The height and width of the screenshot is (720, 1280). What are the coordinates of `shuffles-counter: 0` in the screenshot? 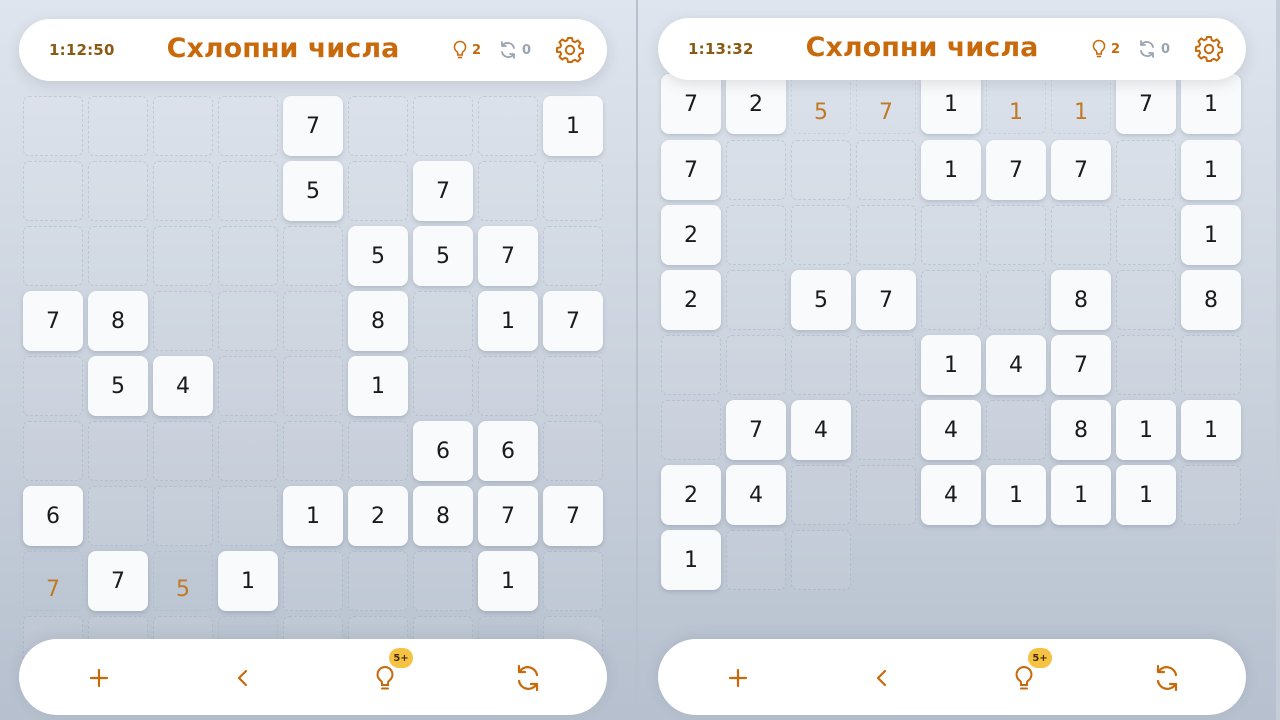 It's located at (514, 50).